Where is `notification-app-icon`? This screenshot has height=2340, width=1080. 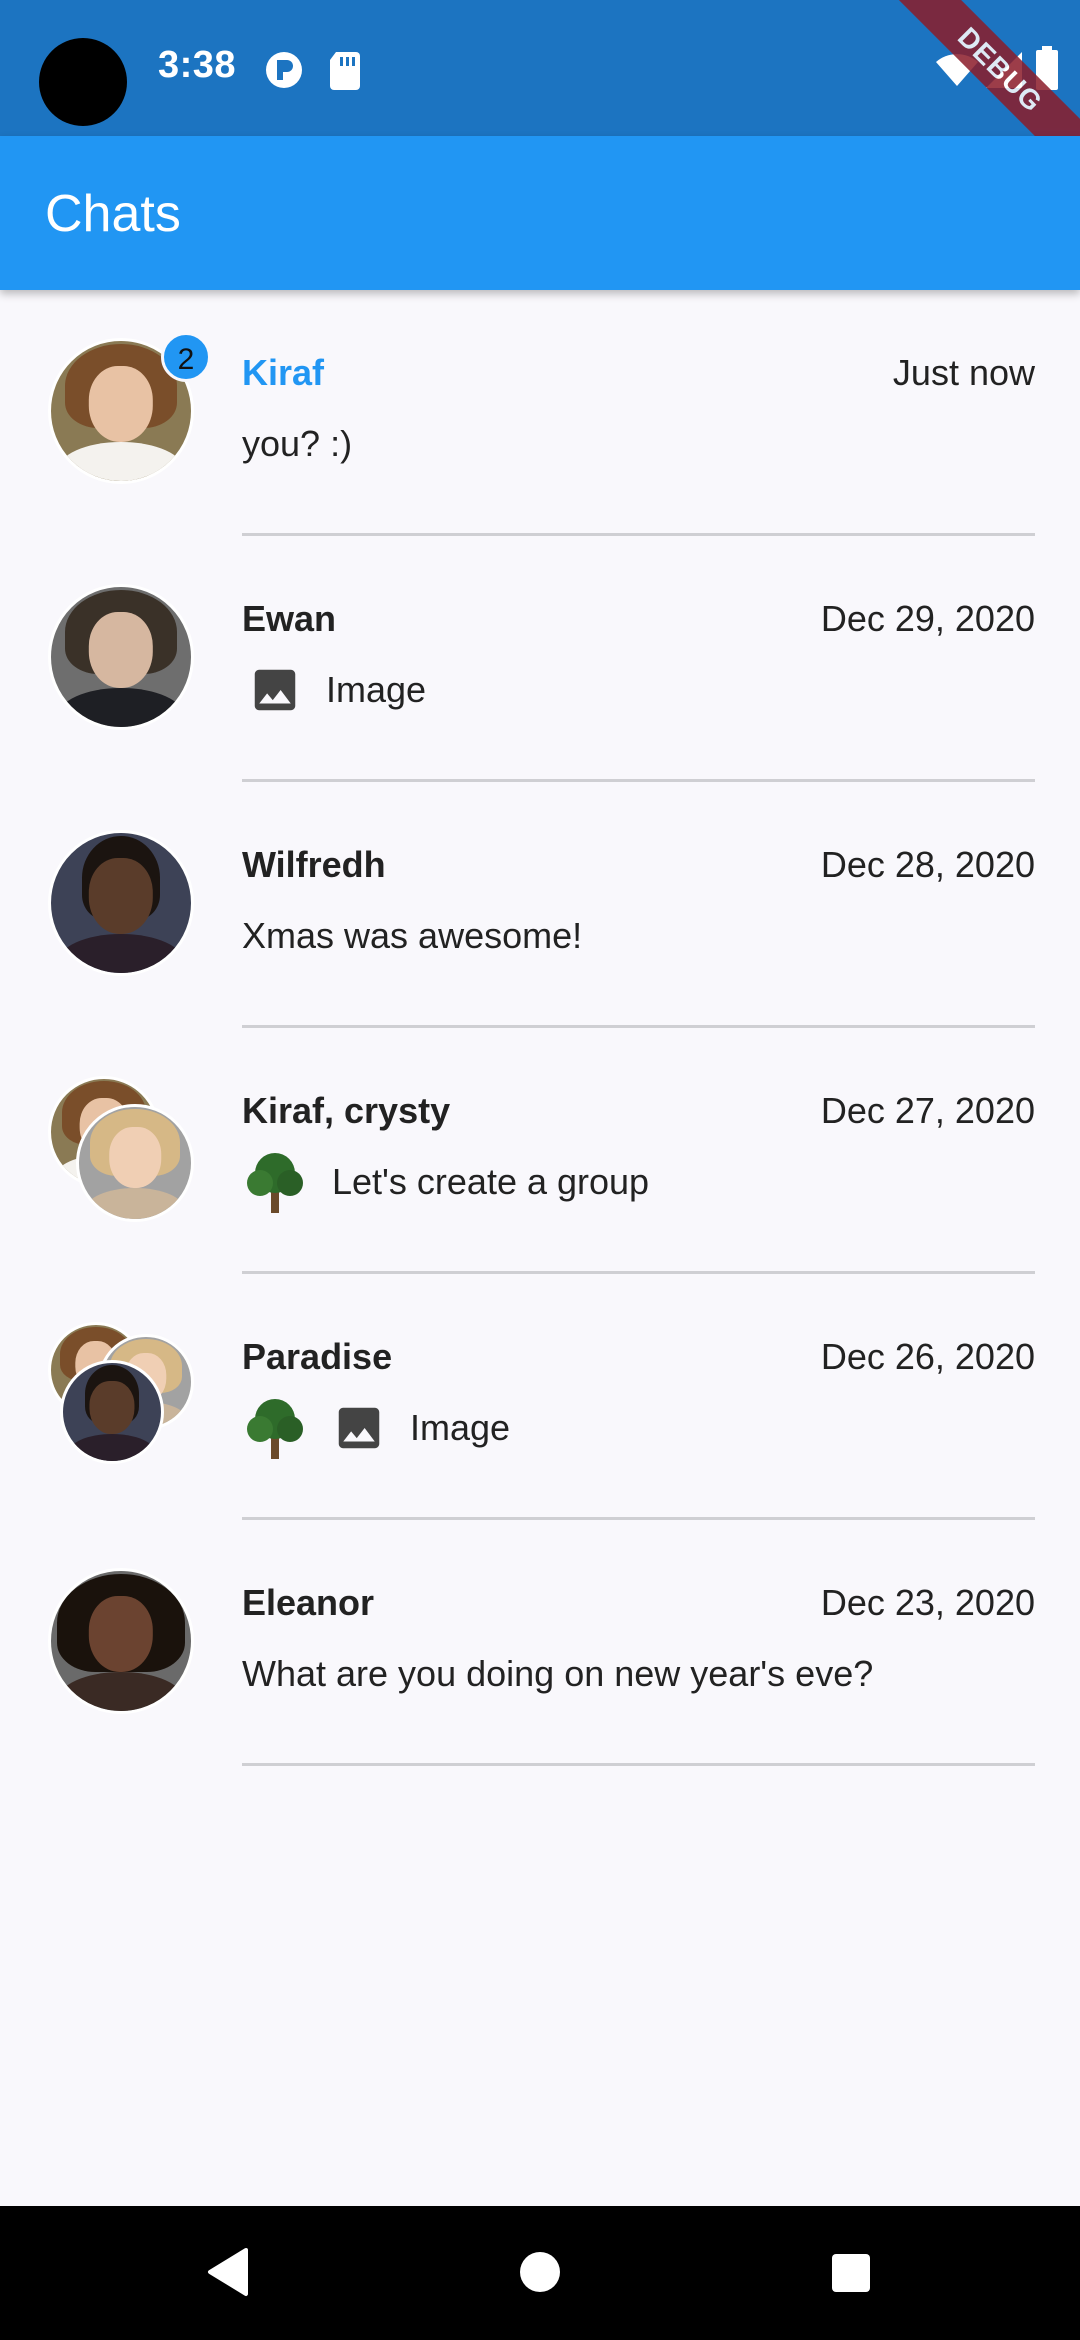
notification-app-icon is located at coordinates (284, 70).